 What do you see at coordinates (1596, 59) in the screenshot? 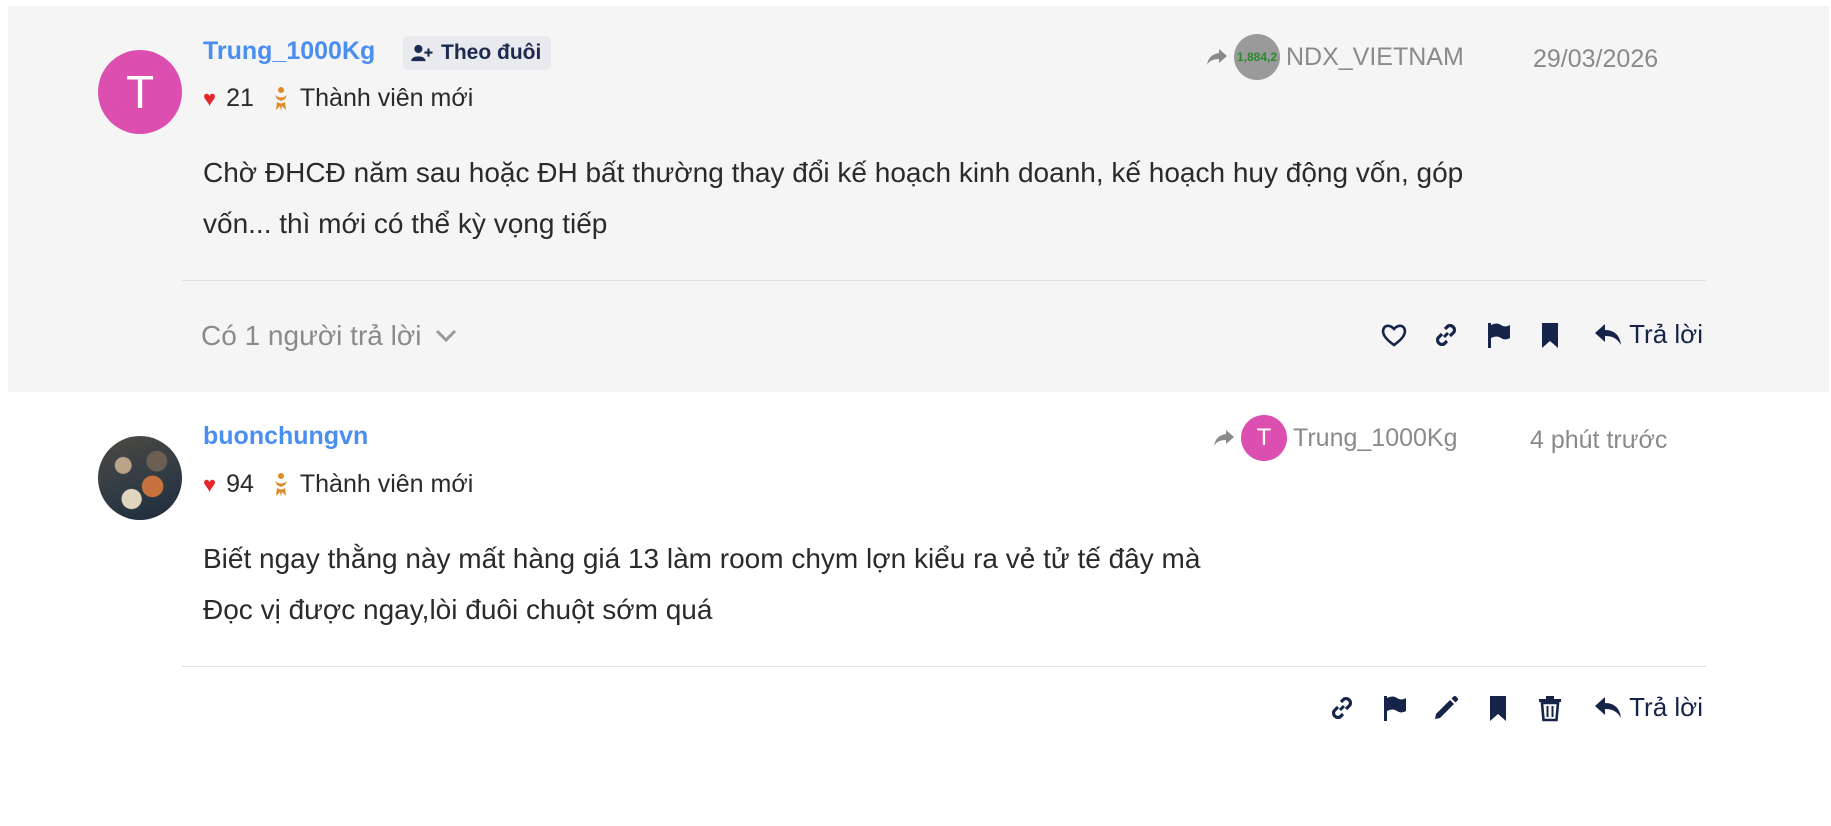
I see `comment-date: 29/03/2026` at bounding box center [1596, 59].